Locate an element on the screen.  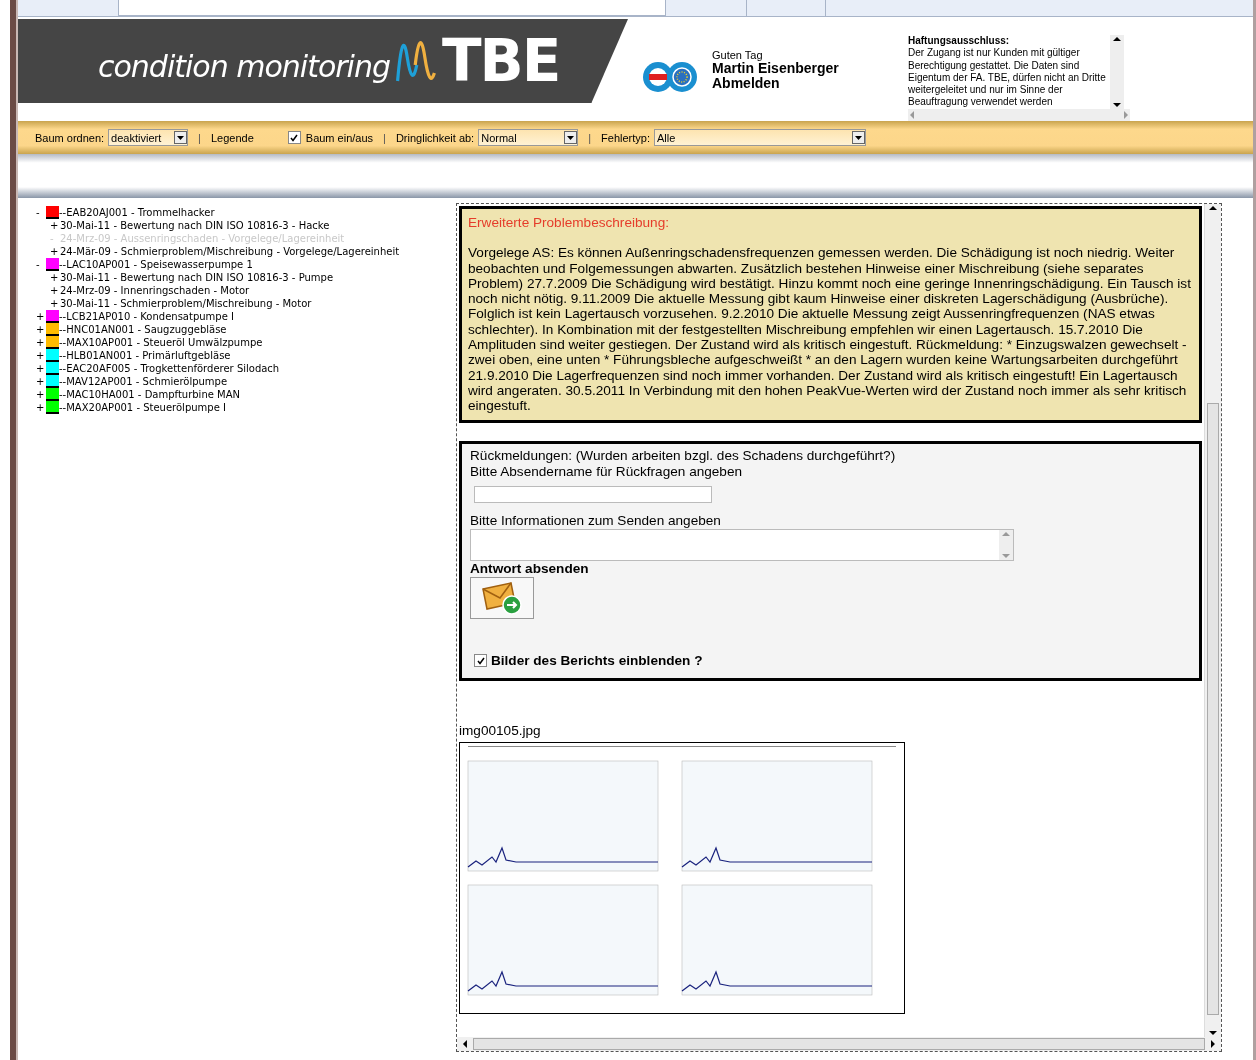
logout-link: Abmelden is located at coordinates (802, 83).